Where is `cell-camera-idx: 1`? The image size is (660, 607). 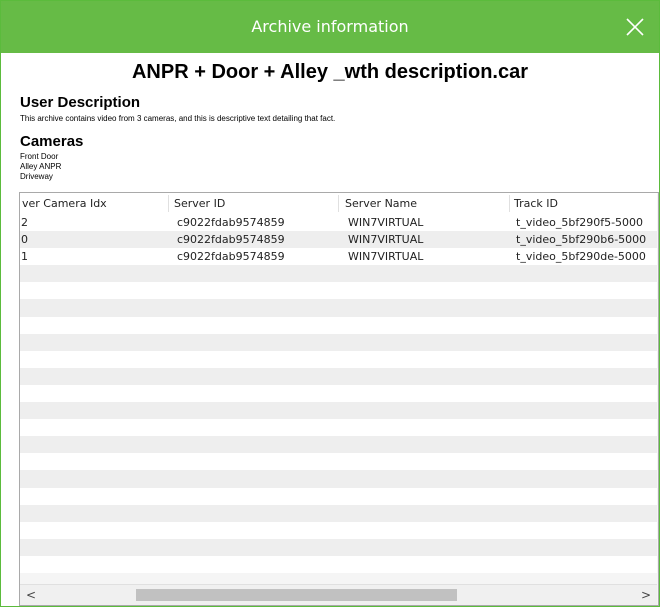 cell-camera-idx: 1 is located at coordinates (24, 257).